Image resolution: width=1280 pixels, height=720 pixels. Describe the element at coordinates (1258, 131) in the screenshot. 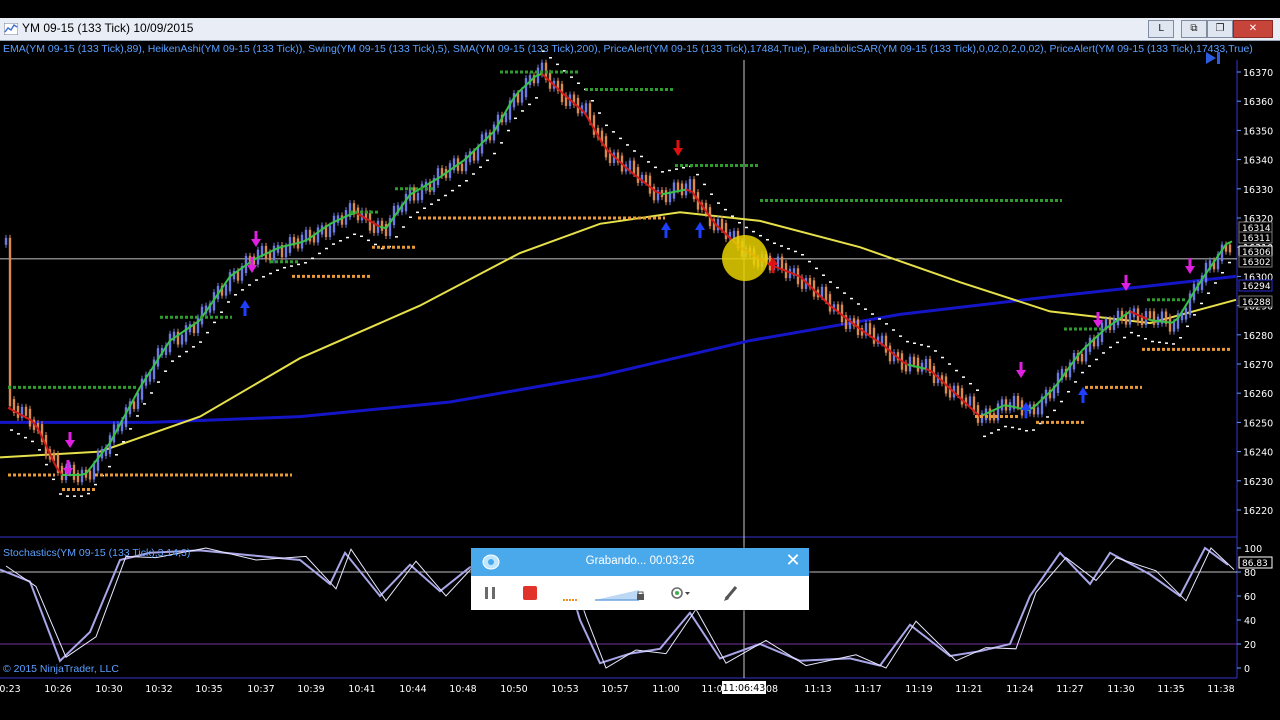

I see `price-tick-label: 16350` at that location.